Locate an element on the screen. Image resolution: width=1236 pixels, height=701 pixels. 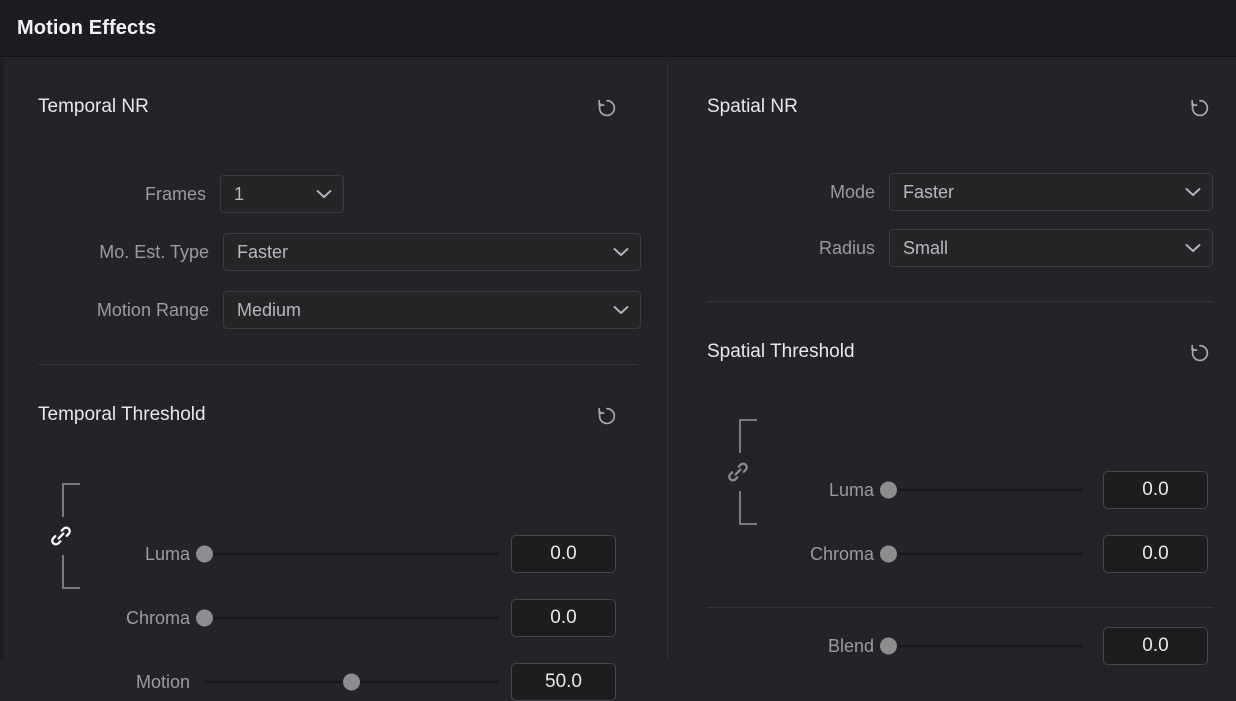
slider-blend is located at coordinates (981, 646).